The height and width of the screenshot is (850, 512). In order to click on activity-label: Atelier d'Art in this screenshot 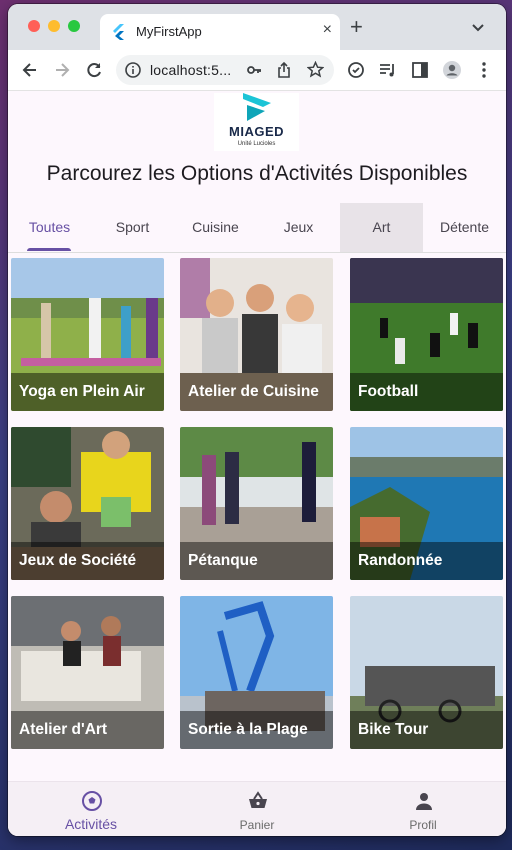, I will do `click(63, 729)`.